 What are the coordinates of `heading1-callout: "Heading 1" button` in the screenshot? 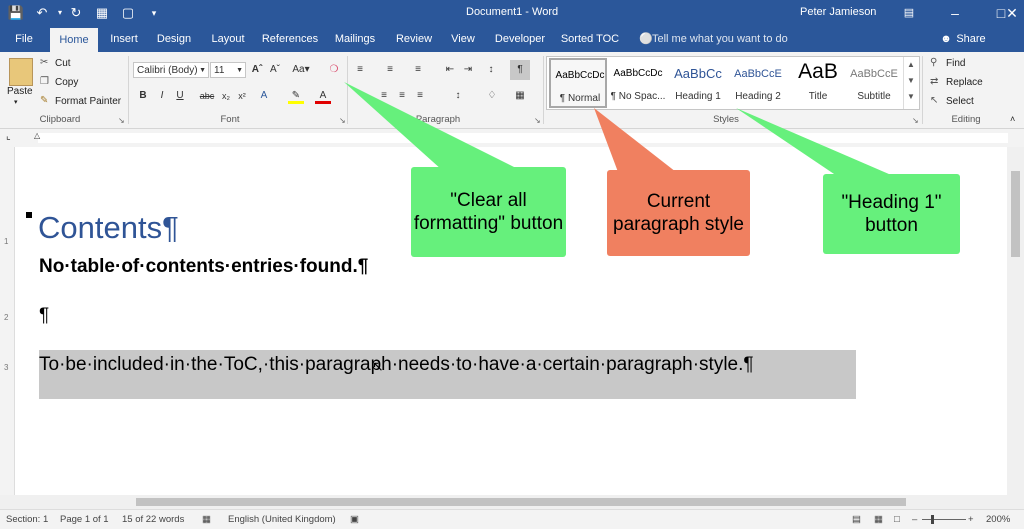 It's located at (891, 214).